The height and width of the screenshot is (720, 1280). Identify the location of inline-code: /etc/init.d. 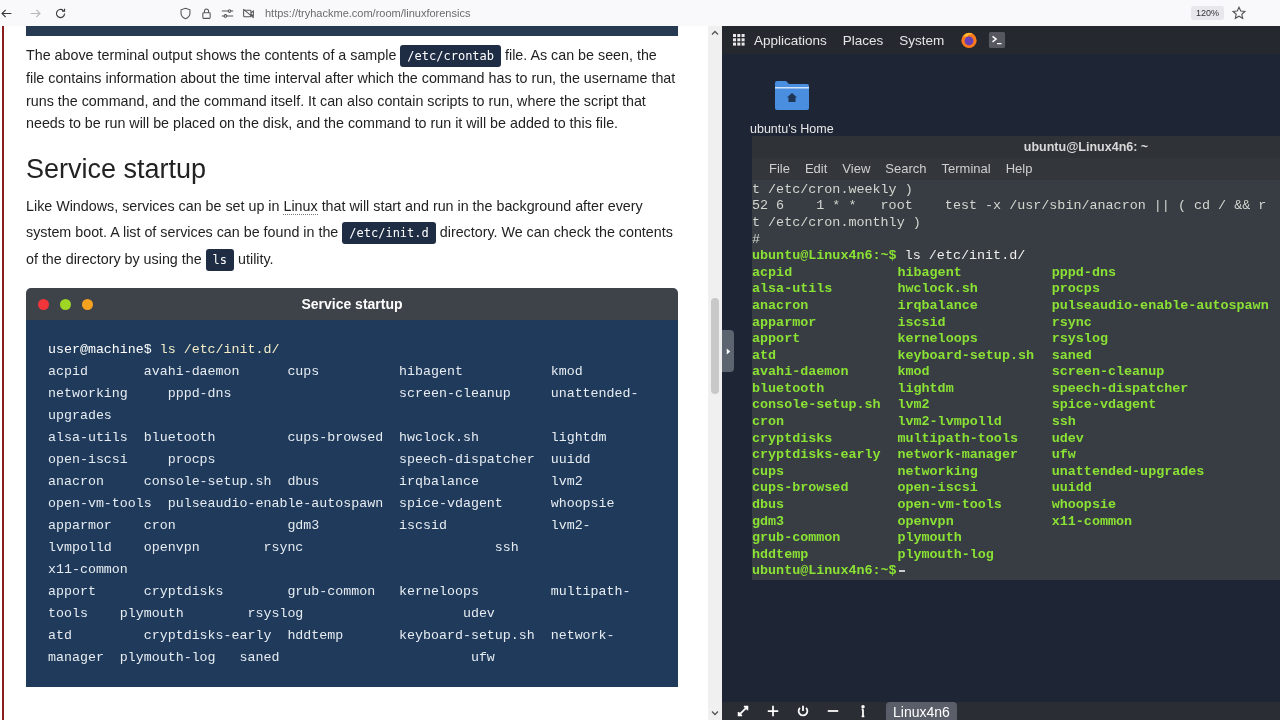
(389, 233).